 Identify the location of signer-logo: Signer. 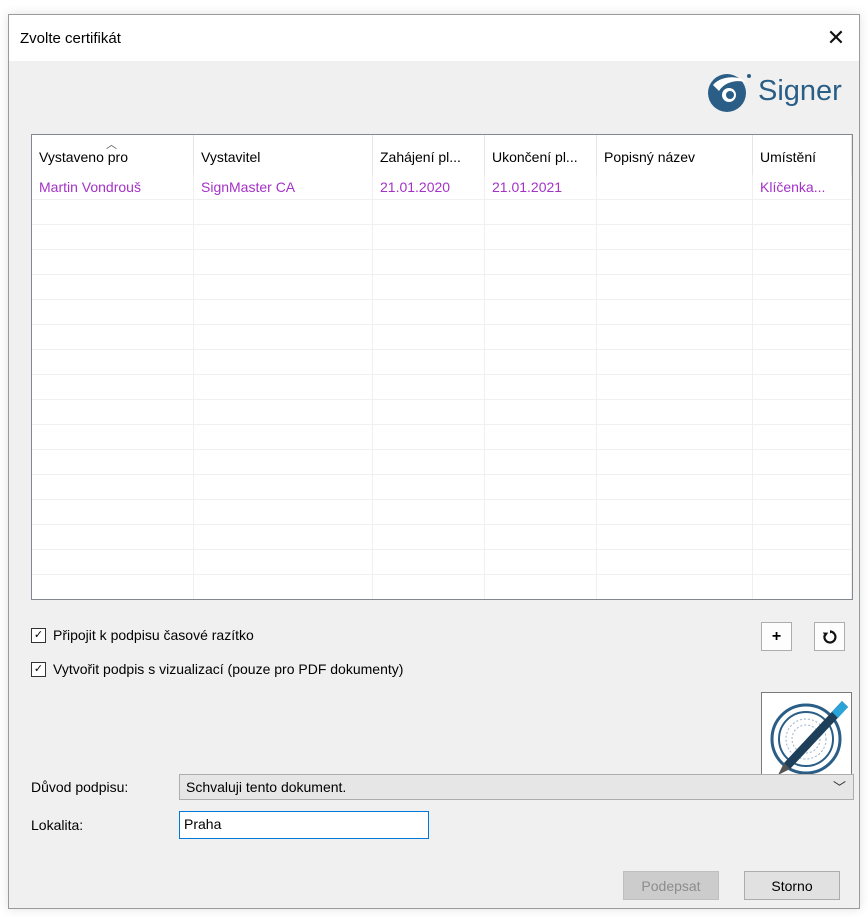
(777, 91).